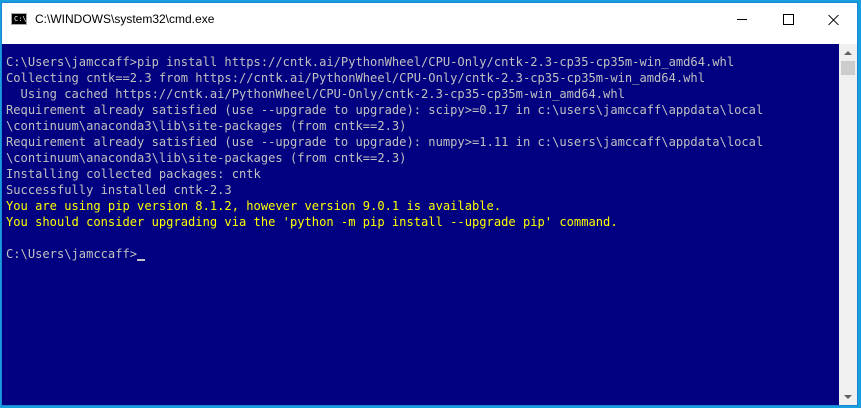  I want to click on maximize-button, so click(788, 19).